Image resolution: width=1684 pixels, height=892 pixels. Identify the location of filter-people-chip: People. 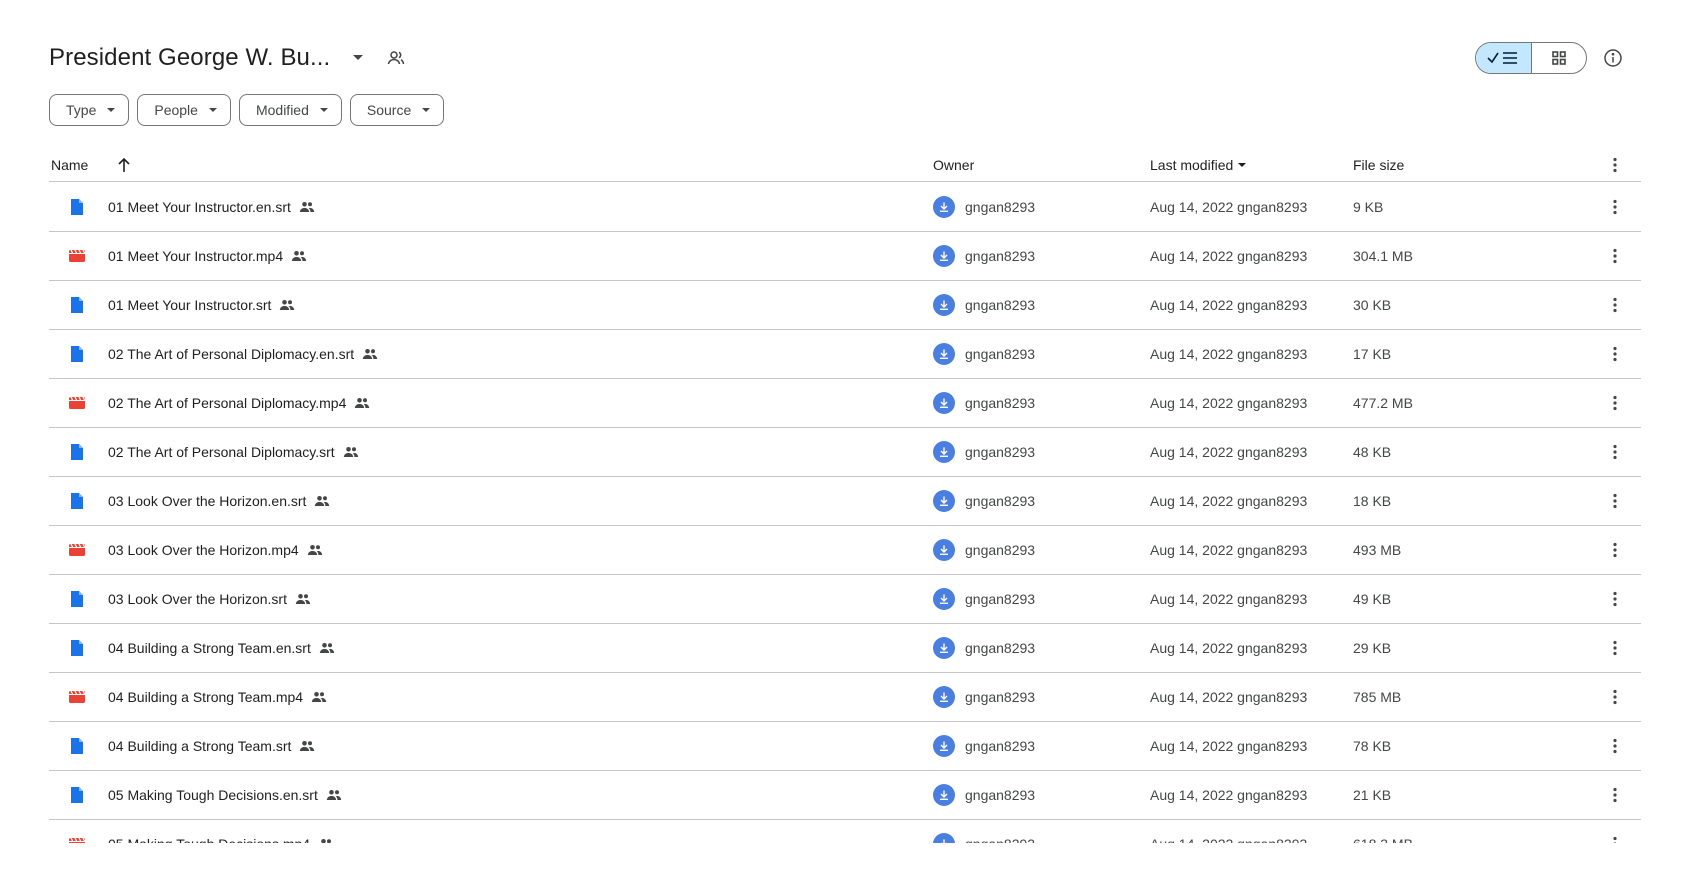
(184, 110).